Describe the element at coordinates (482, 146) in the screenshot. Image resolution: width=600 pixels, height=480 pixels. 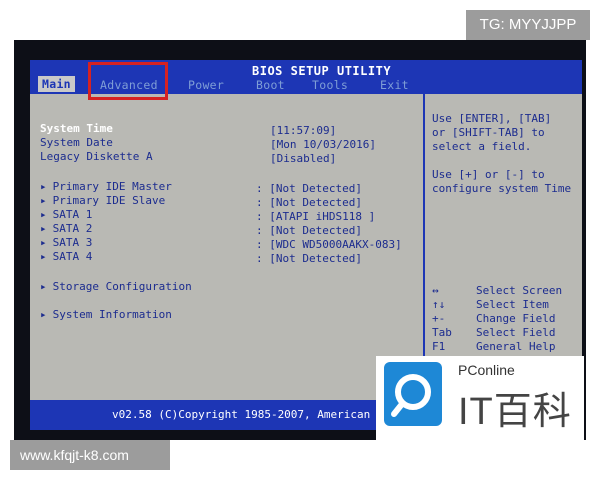
I see `help-line: select a field.` at that location.